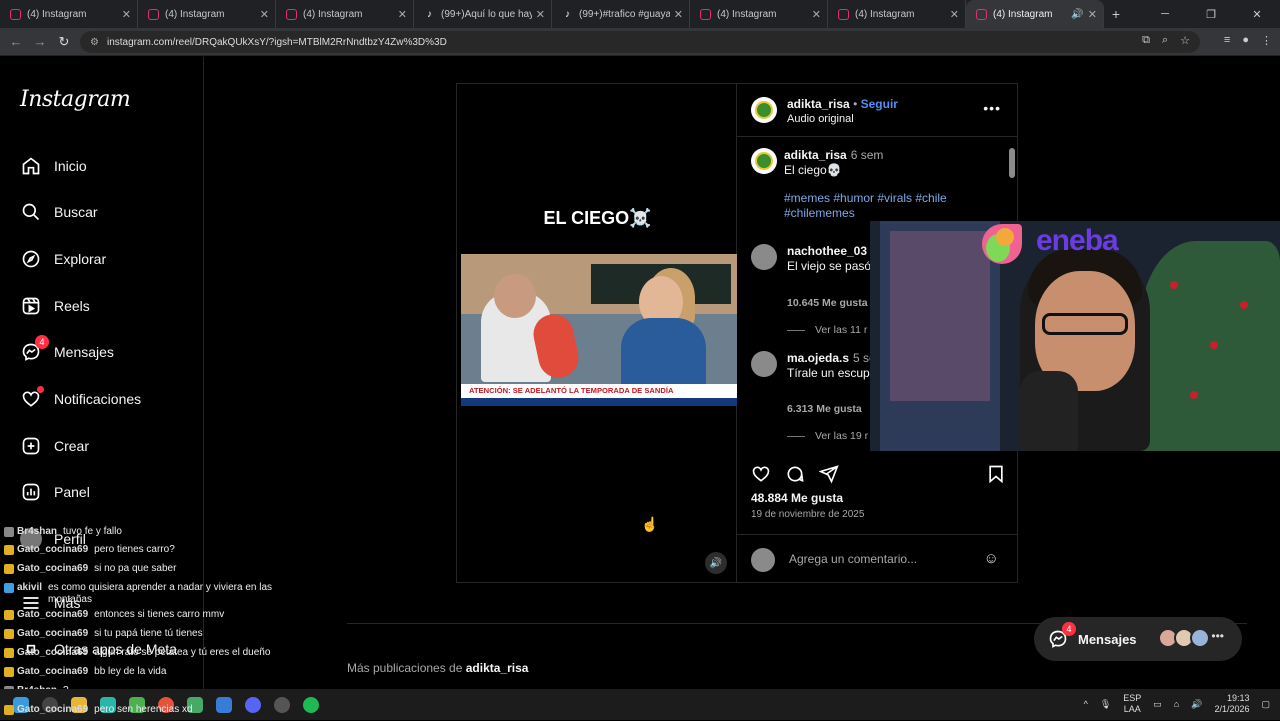 The width and height of the screenshot is (1280, 721). Describe the element at coordinates (991, 558) in the screenshot. I see `emoji-icon: ☺` at that location.